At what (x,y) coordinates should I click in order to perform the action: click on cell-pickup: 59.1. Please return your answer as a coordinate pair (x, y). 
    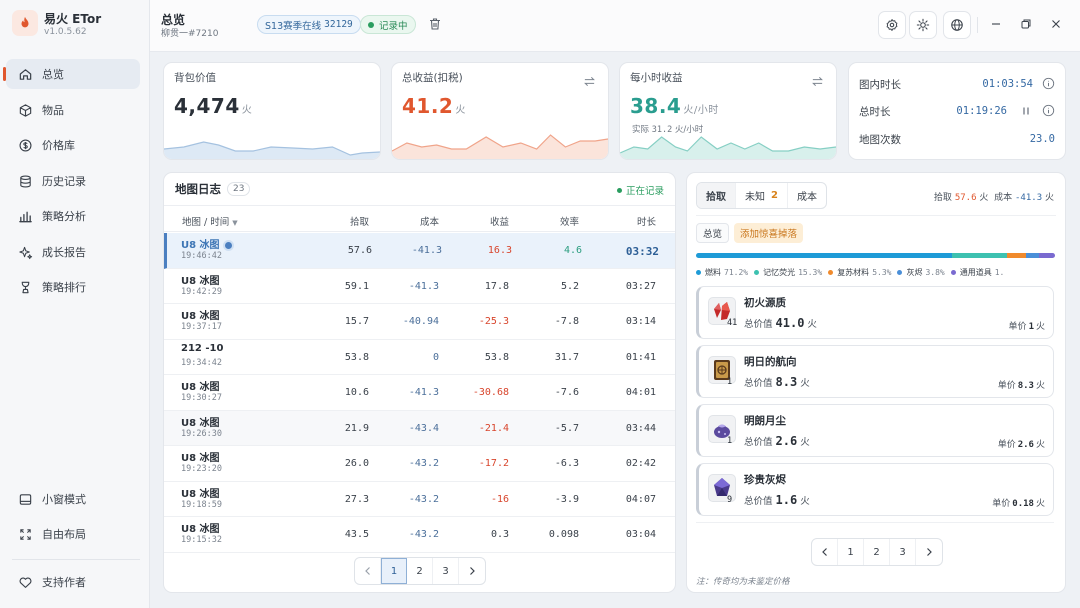
    Looking at the image, I should click on (356, 286).